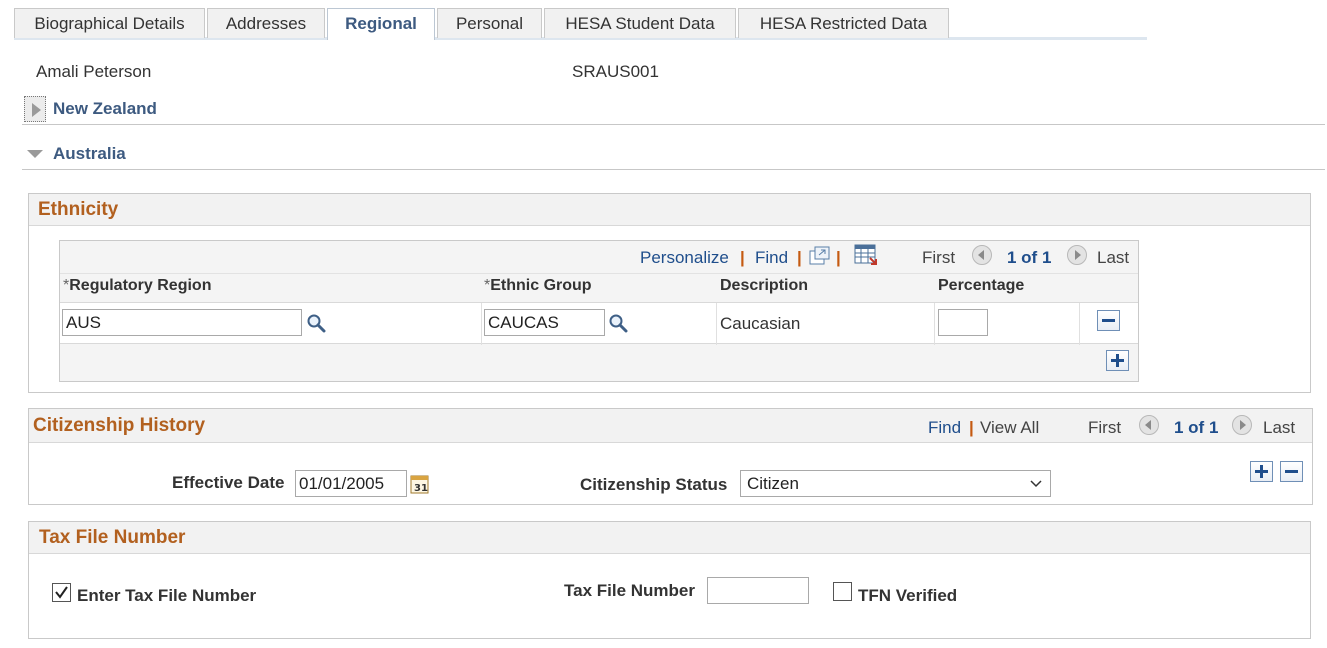 This screenshot has width=1327, height=648. Describe the element at coordinates (351, 483) in the screenshot. I see `effective-date-input: 01/01/2005` at that location.